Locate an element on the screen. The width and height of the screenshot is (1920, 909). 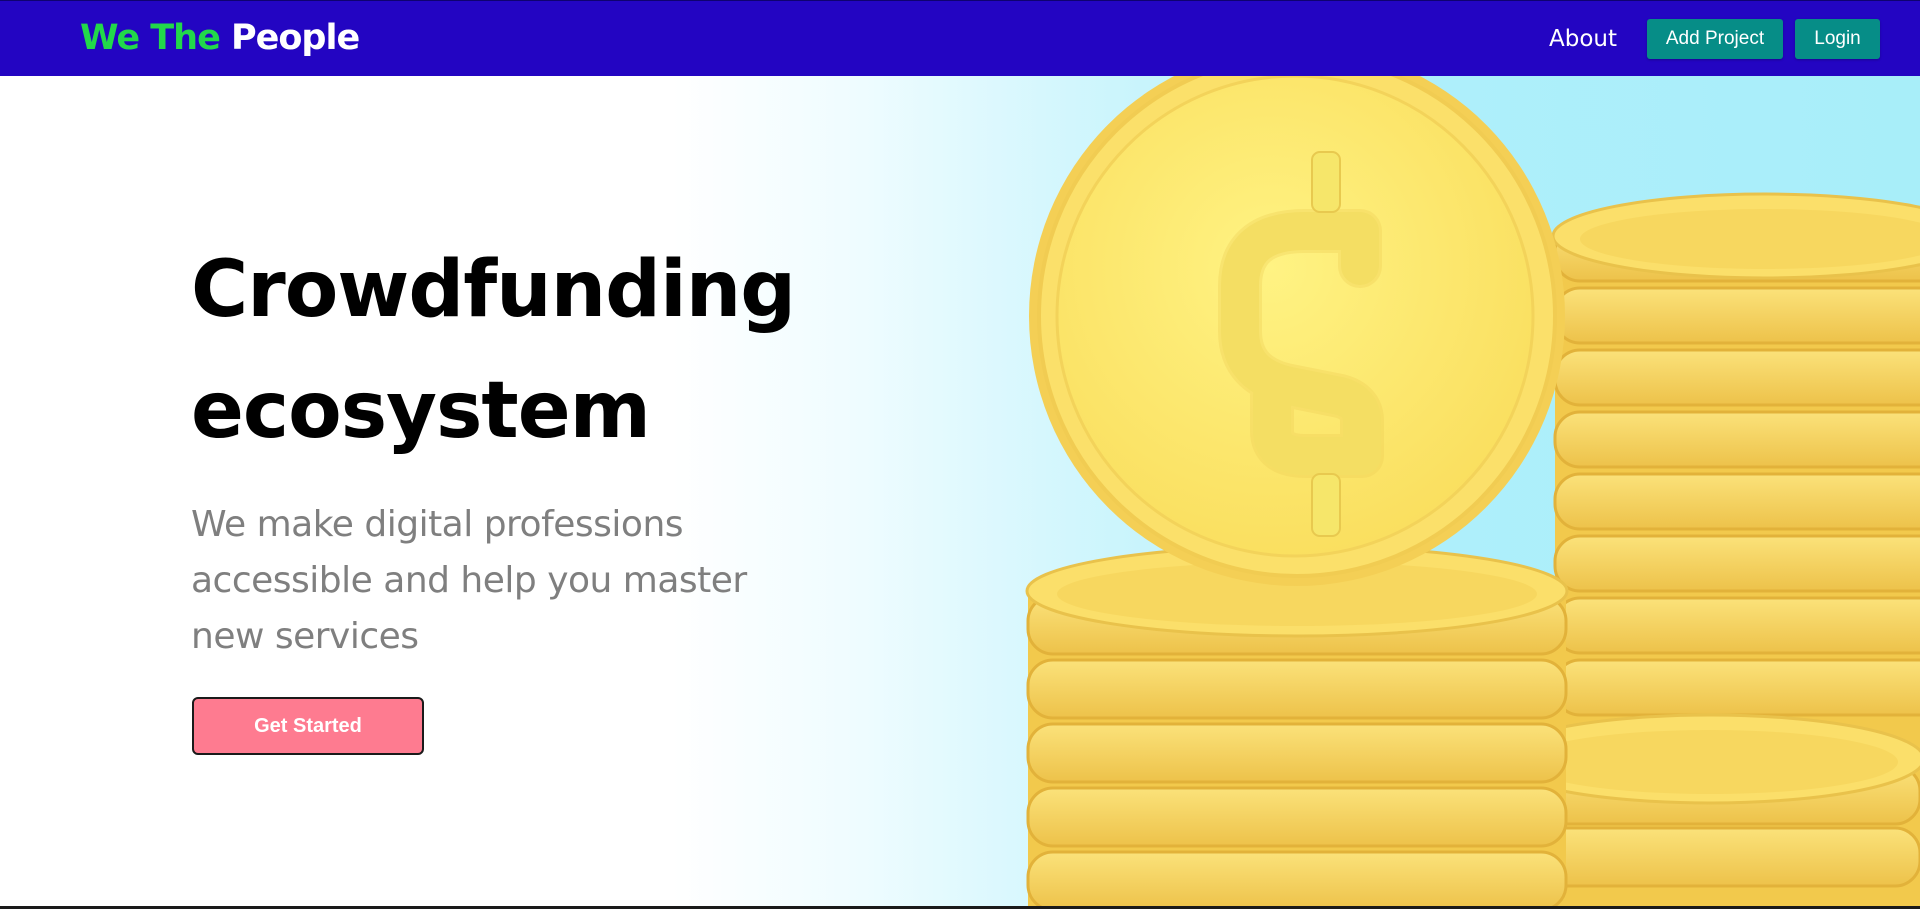
hero-title: Crowdfunding ecosystem is located at coordinates (541, 351).